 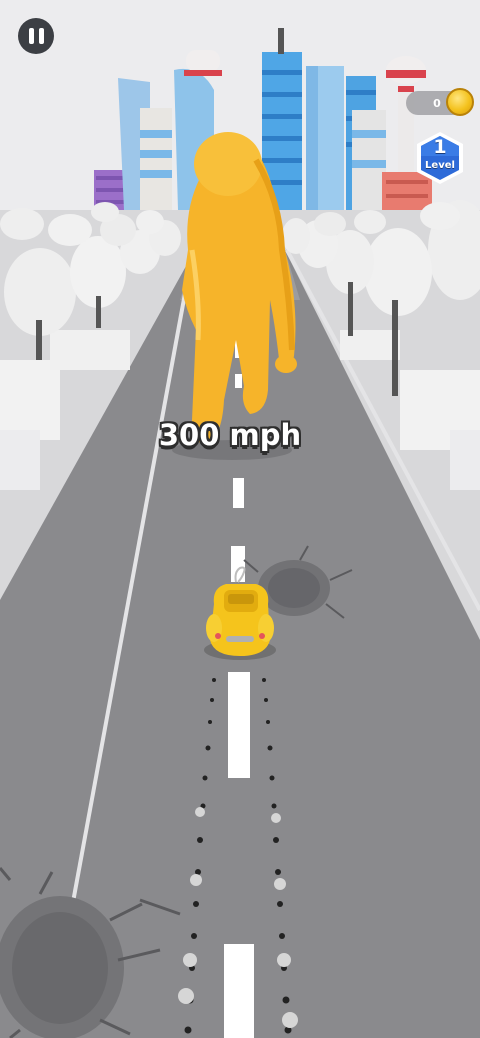 What do you see at coordinates (440, 165) in the screenshot?
I see `level-label: Level` at bounding box center [440, 165].